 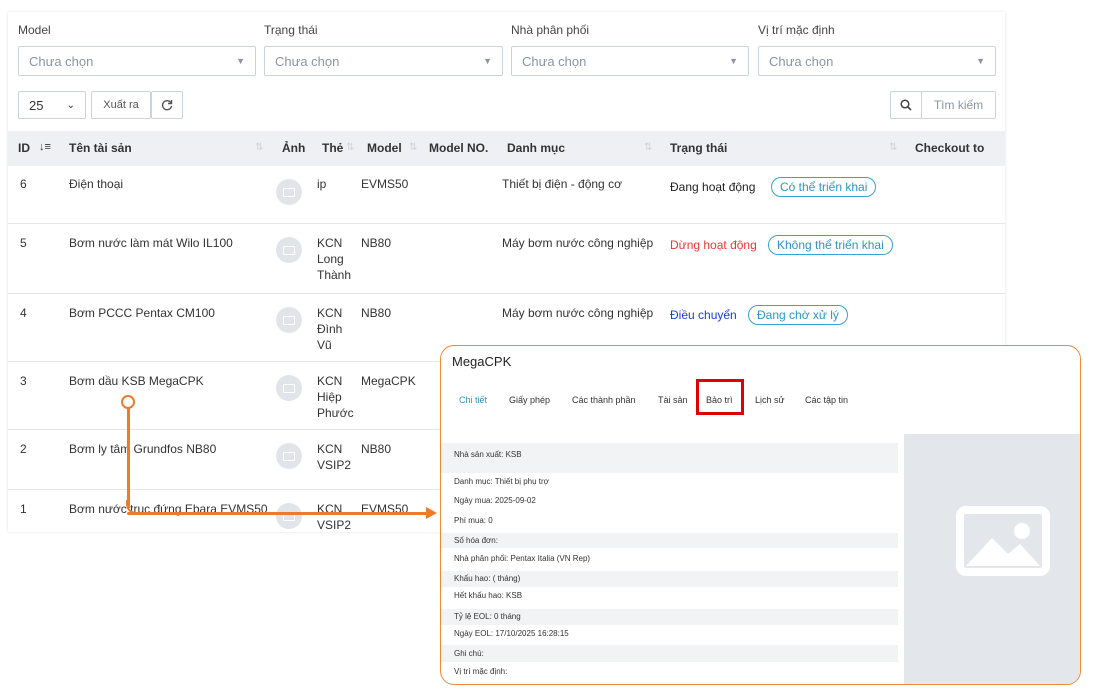 What do you see at coordinates (798, 315) in the screenshot?
I see `status-badge: Đang chờ xử lý` at bounding box center [798, 315].